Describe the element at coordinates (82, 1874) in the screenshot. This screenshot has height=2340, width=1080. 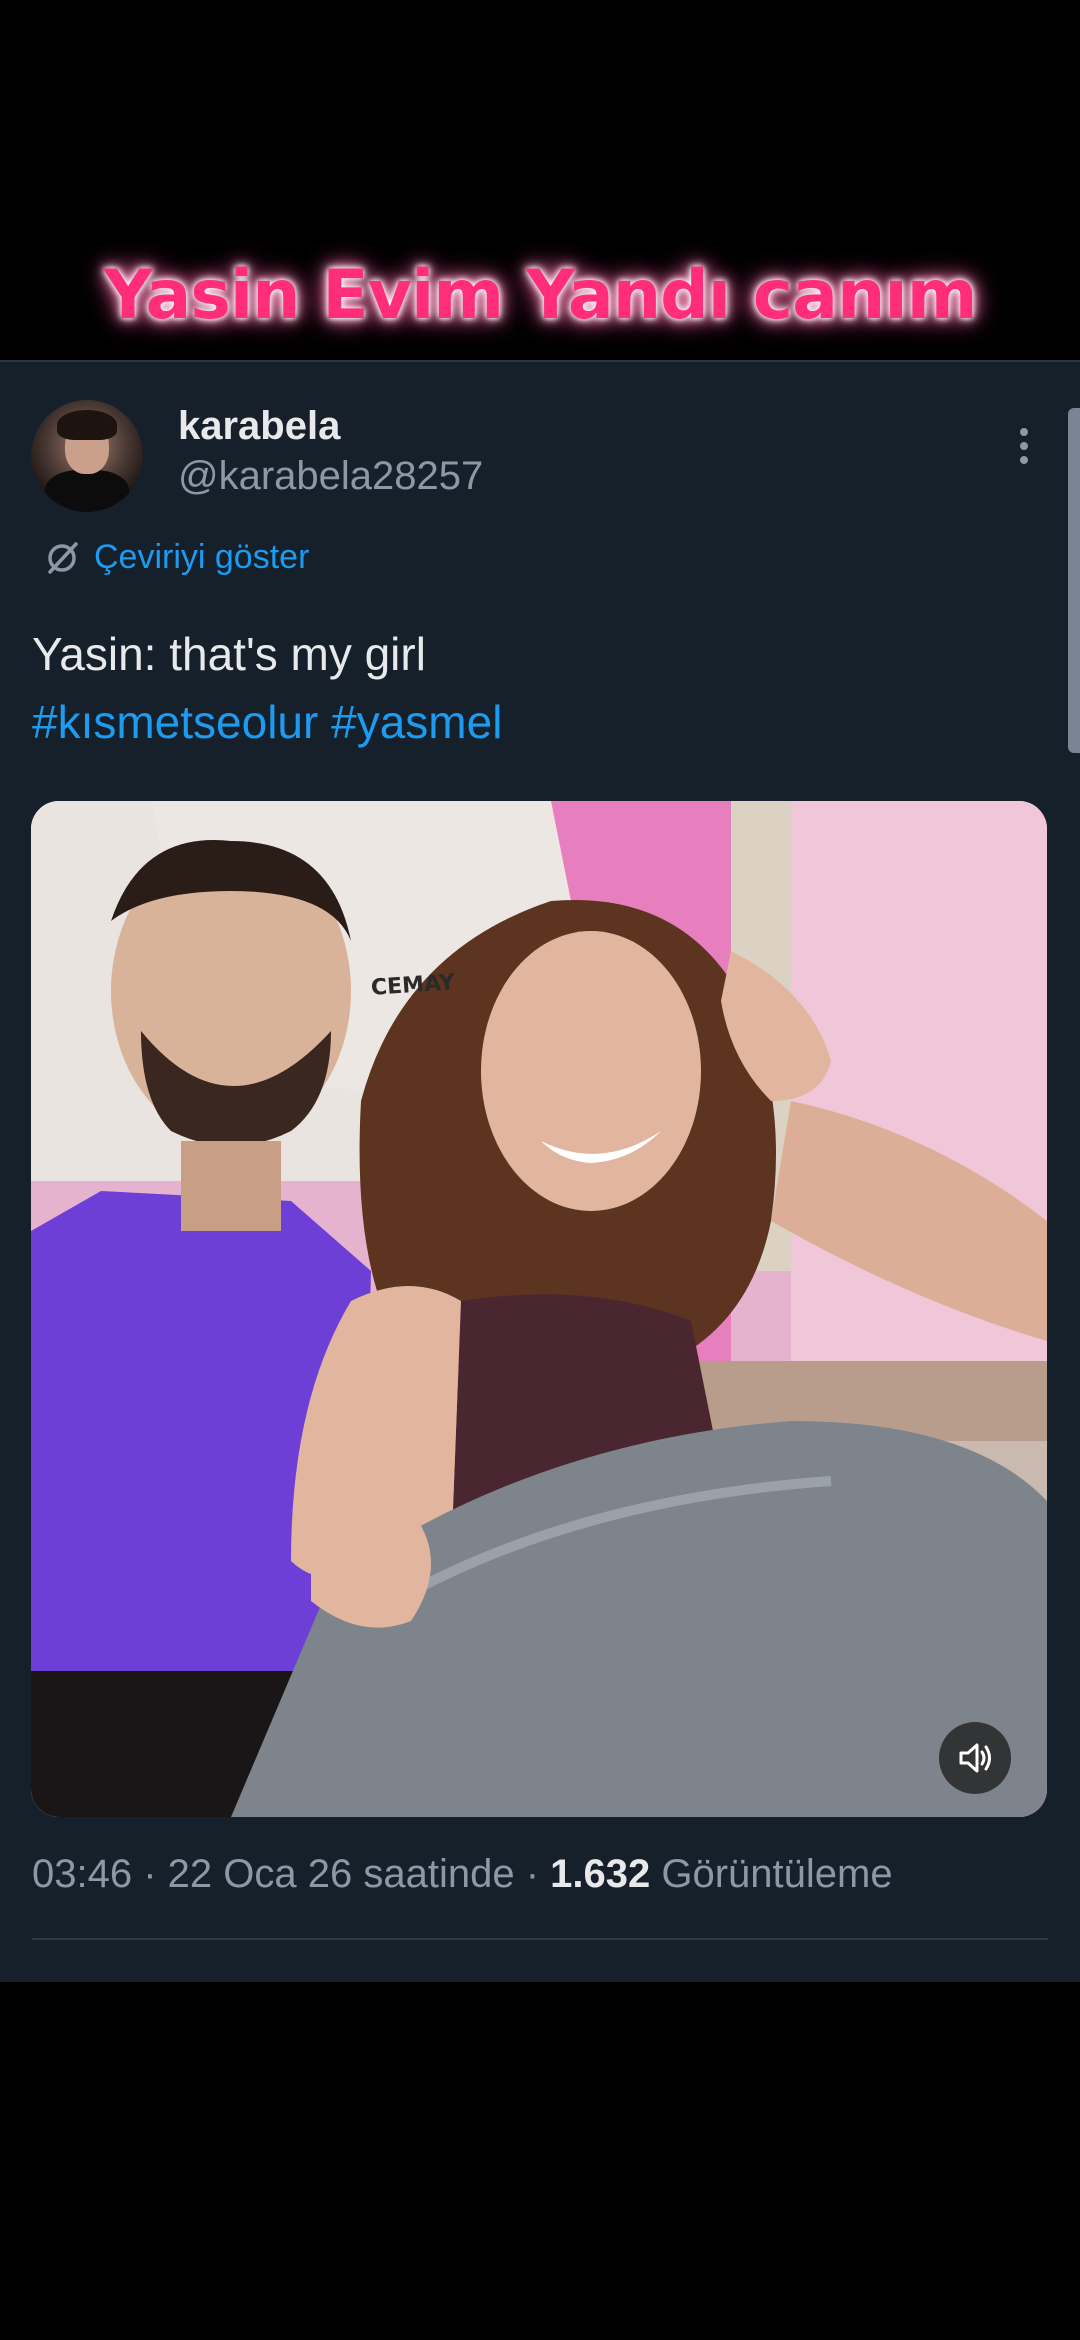
I see `tweet-time: 03:46` at that location.